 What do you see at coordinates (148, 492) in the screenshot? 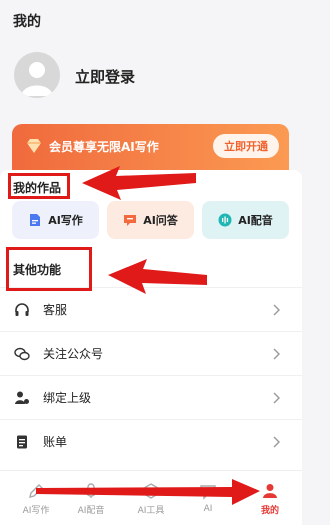
I see `annotation-arrow-tab` at bounding box center [148, 492].